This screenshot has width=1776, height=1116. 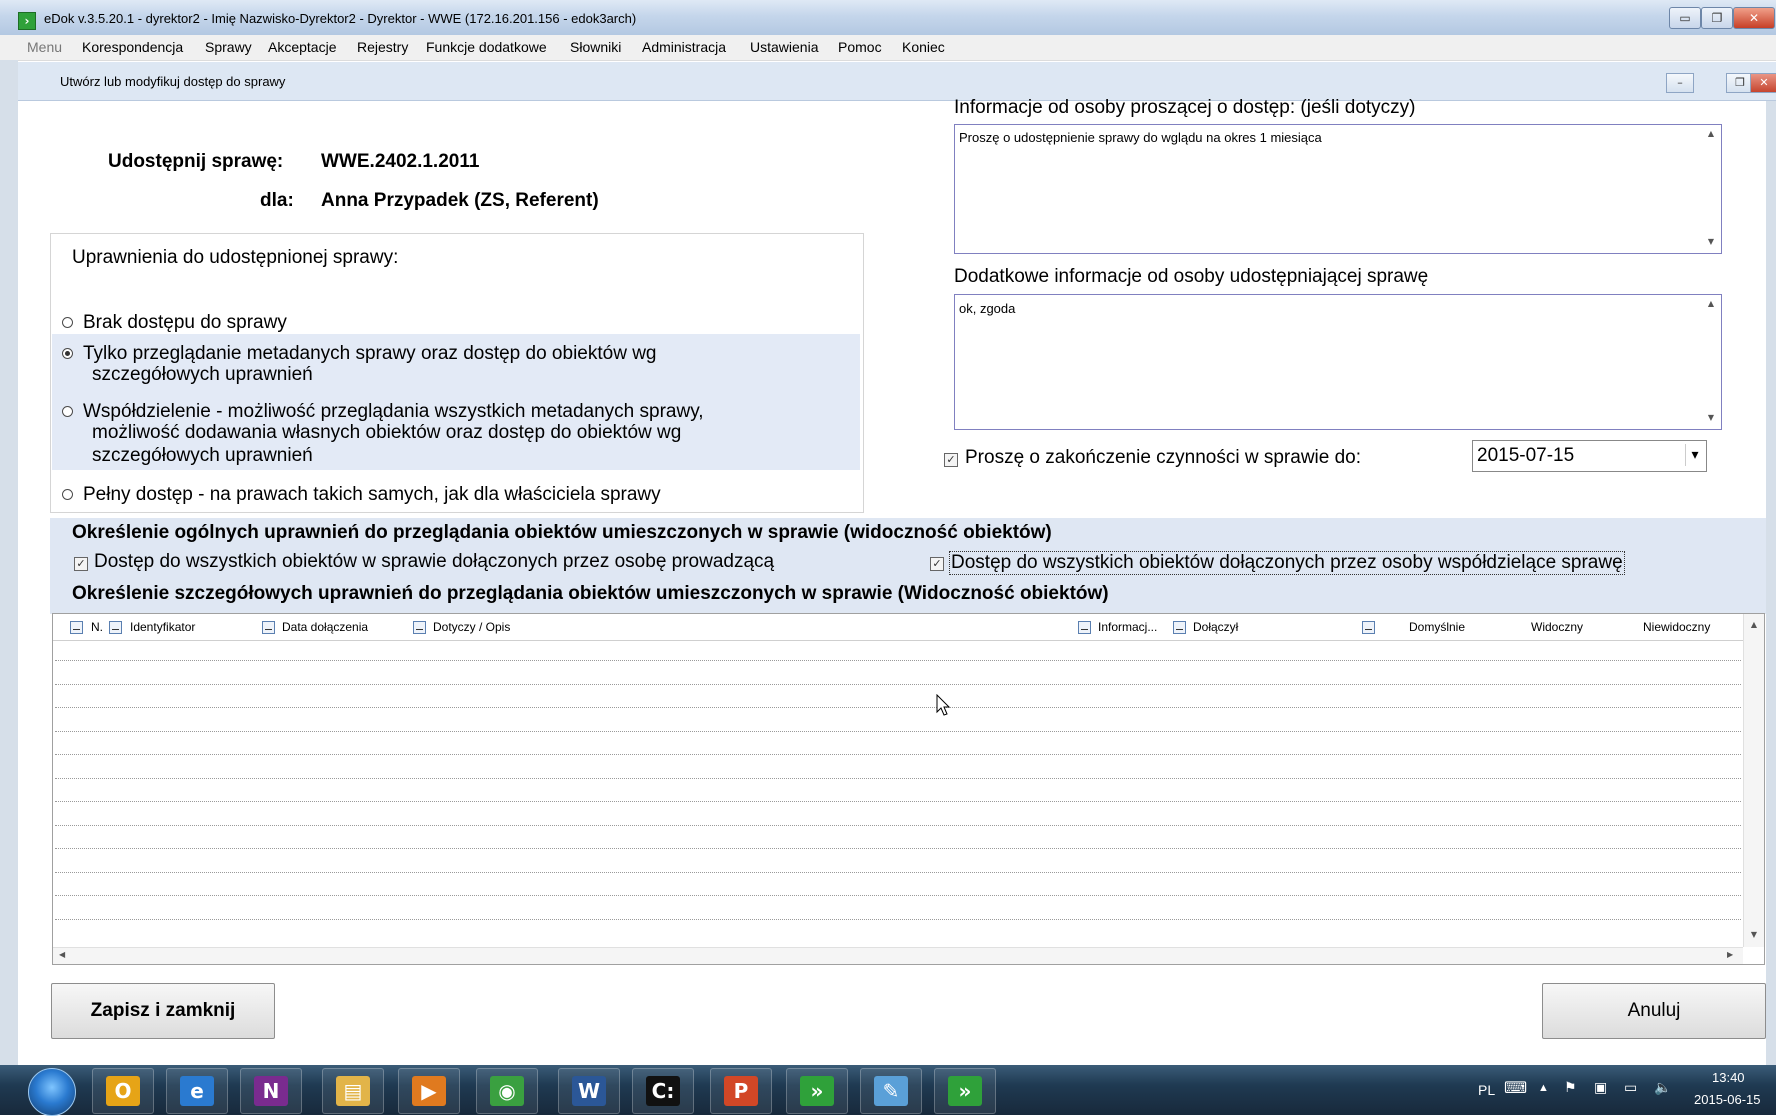 I want to click on menu-item-ustawienia: Ustawienia, so click(x=784, y=47).